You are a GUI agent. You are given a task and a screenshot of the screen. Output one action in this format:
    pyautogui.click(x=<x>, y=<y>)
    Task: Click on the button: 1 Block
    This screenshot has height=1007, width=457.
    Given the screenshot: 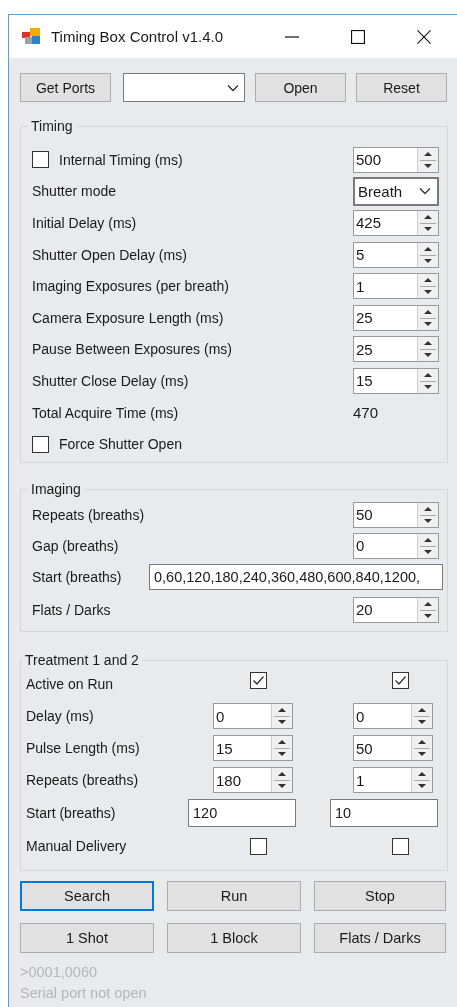 What is the action you would take?
    pyautogui.click(x=234, y=938)
    